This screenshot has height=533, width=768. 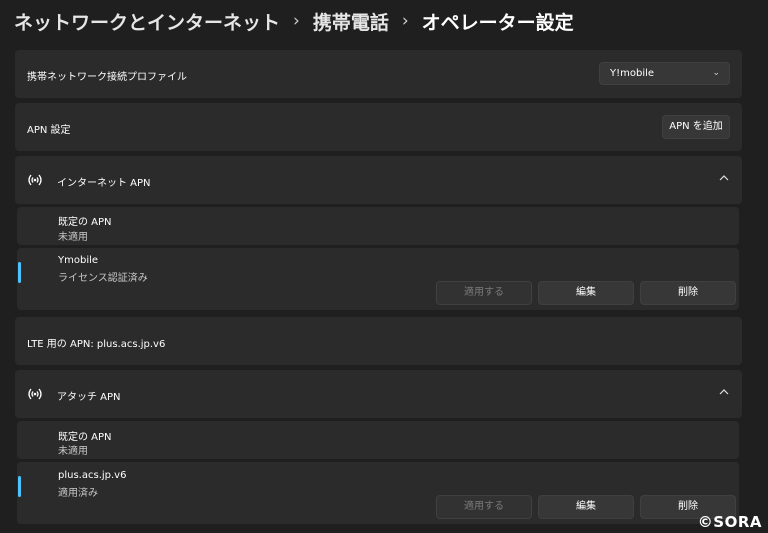 What do you see at coordinates (107, 77) in the screenshot?
I see `profile-label: 携帯ネットワーク接続プロファイル` at bounding box center [107, 77].